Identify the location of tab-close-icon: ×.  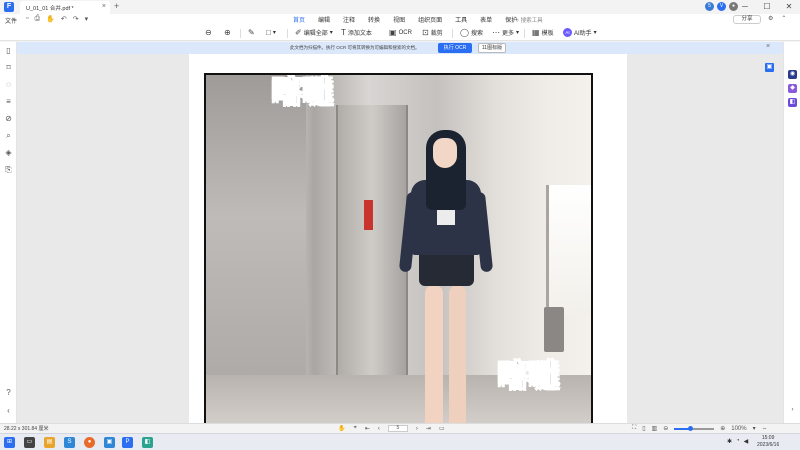
(104, 6).